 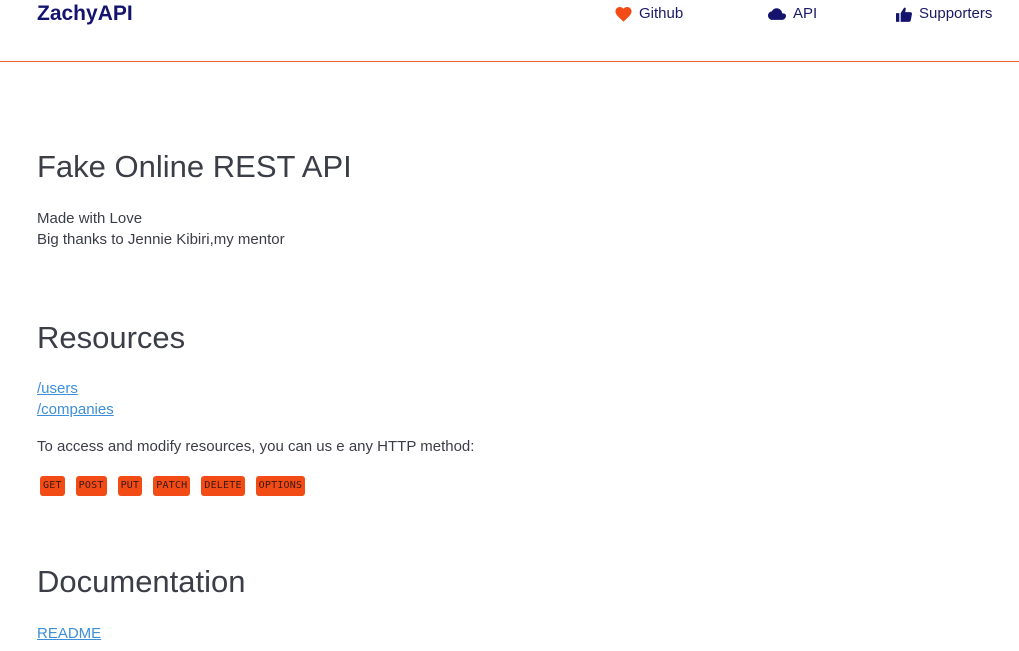 I want to click on method-badge-delete: DELETE, so click(x=223, y=486).